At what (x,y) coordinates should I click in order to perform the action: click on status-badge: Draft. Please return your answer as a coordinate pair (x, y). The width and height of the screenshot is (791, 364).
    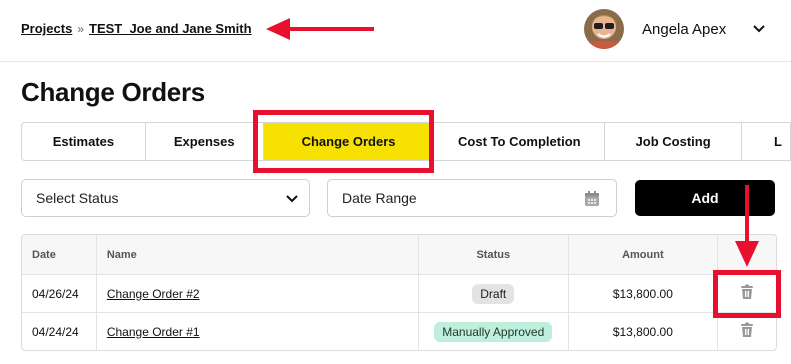
    Looking at the image, I should click on (493, 293).